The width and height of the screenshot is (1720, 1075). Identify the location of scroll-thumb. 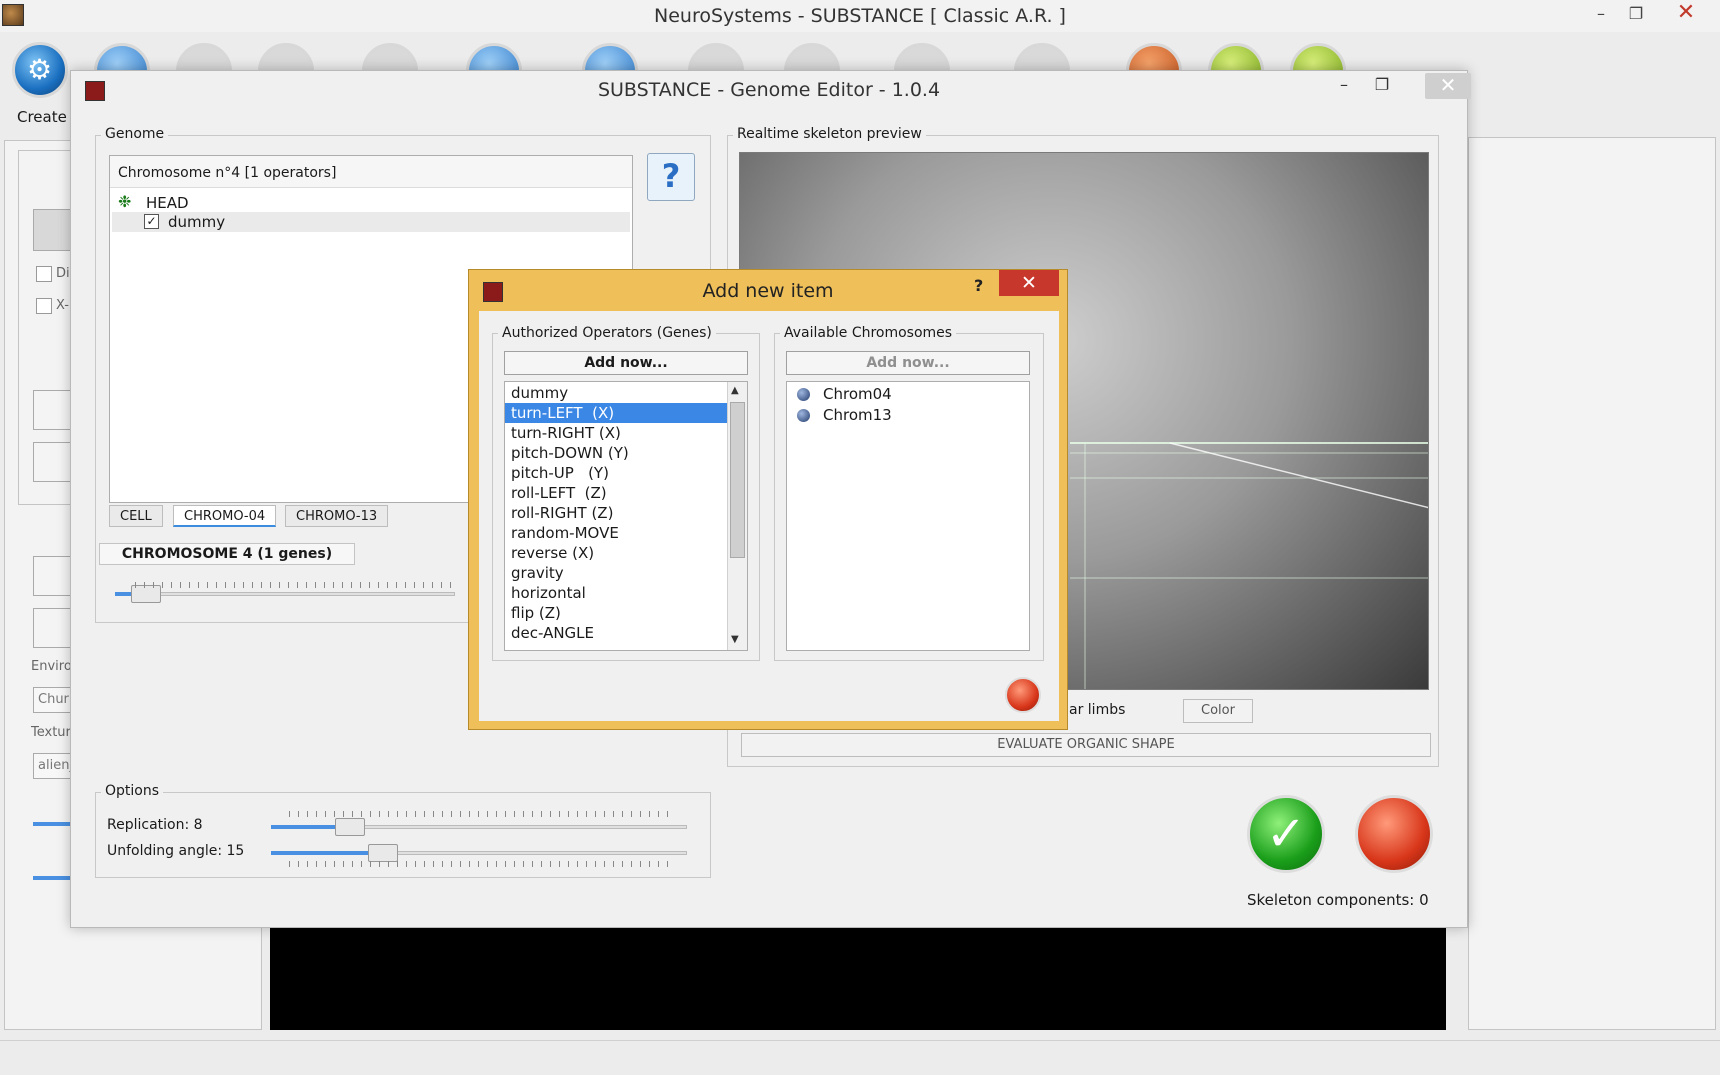
(737, 480).